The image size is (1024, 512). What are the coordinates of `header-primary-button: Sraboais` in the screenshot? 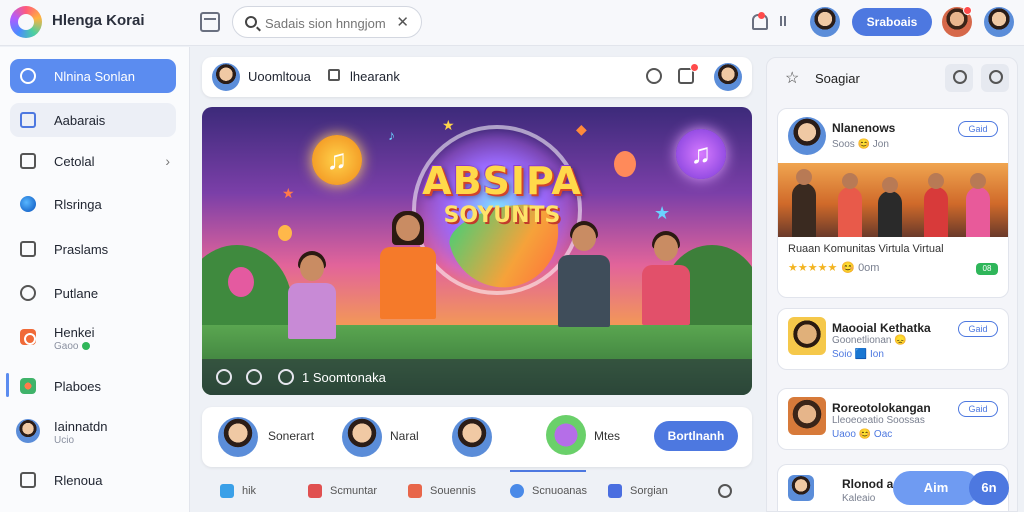 It's located at (892, 22).